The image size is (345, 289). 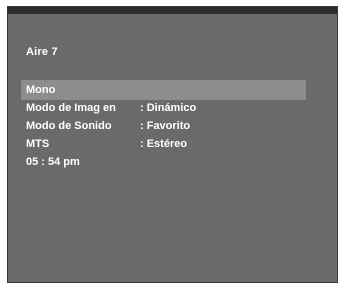 What do you see at coordinates (42, 52) in the screenshot?
I see `channel-label: Aire 7` at bounding box center [42, 52].